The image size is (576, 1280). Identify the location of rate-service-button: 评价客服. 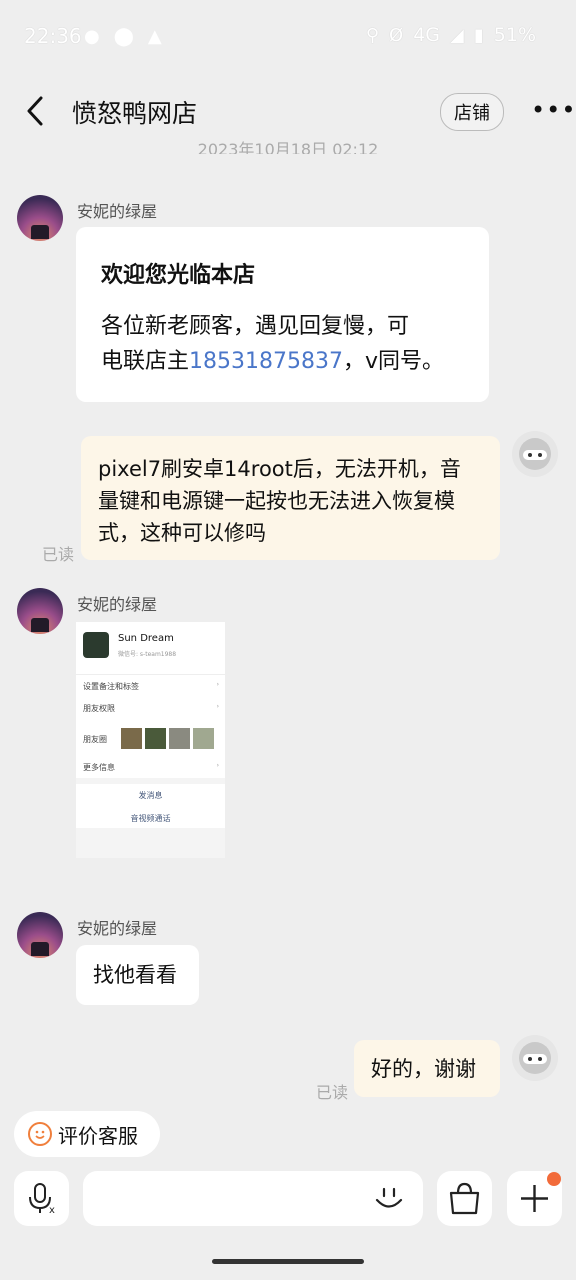
(87, 1134).